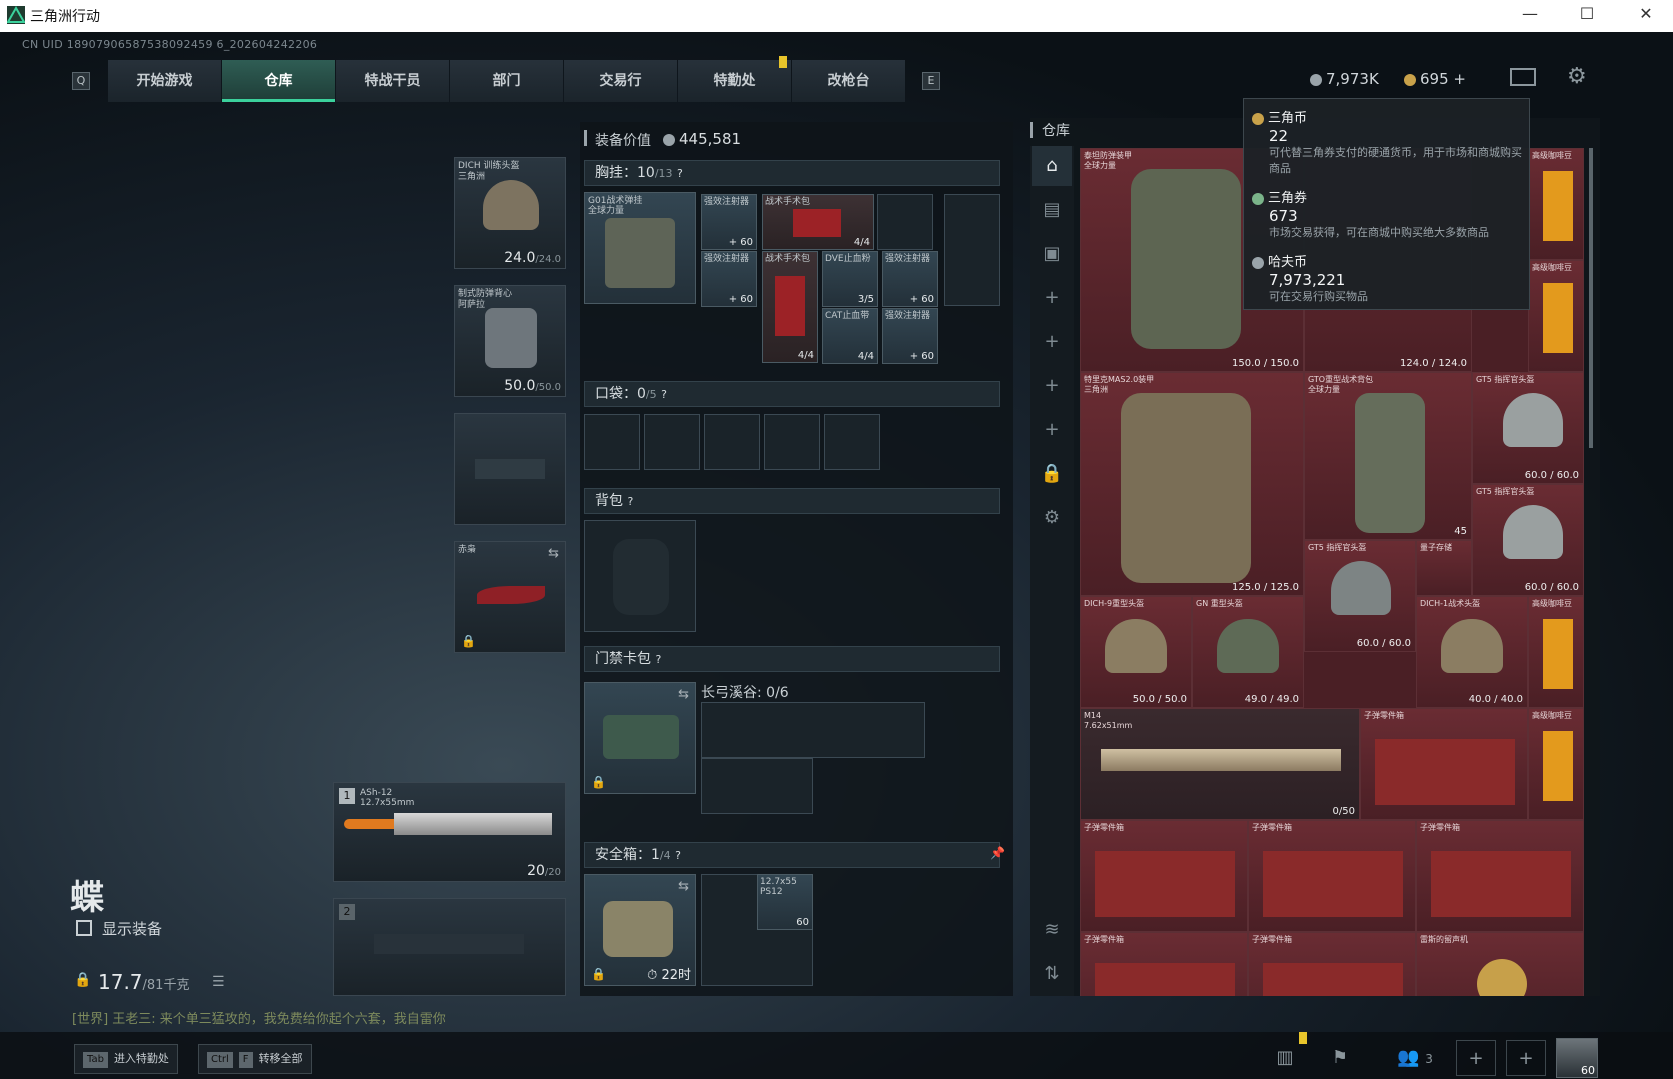 The image size is (1673, 1079). I want to click on stash-item: GTO重型战术背包 全球力量 45, so click(1388, 456).